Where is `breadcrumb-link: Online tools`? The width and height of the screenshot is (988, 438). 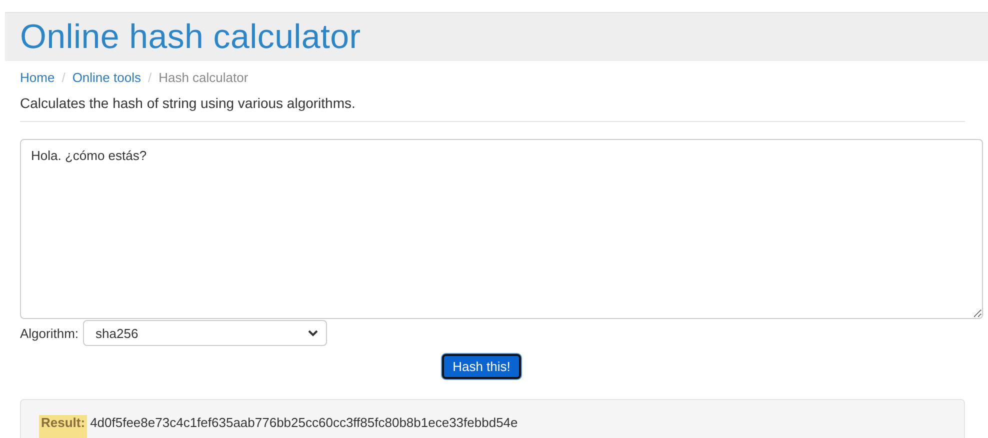
breadcrumb-link: Online tools is located at coordinates (106, 77).